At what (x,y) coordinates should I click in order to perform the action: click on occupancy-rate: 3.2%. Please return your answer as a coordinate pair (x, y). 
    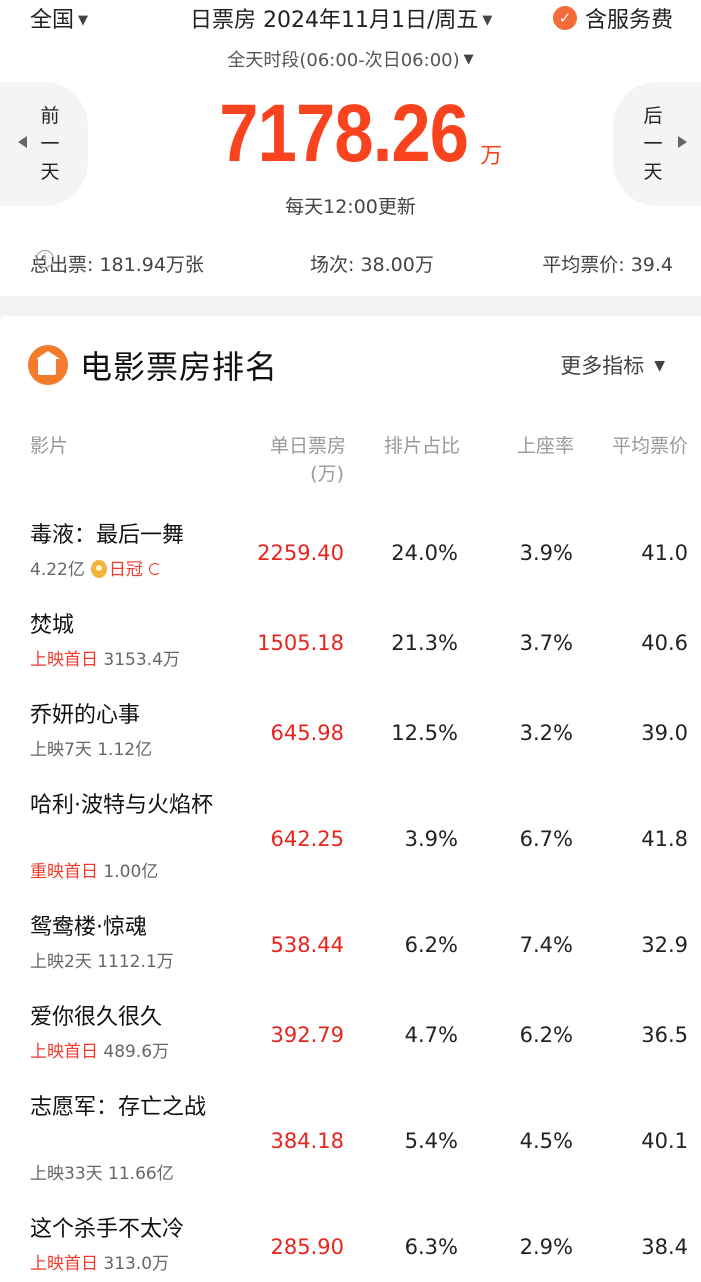
    Looking at the image, I should click on (546, 733).